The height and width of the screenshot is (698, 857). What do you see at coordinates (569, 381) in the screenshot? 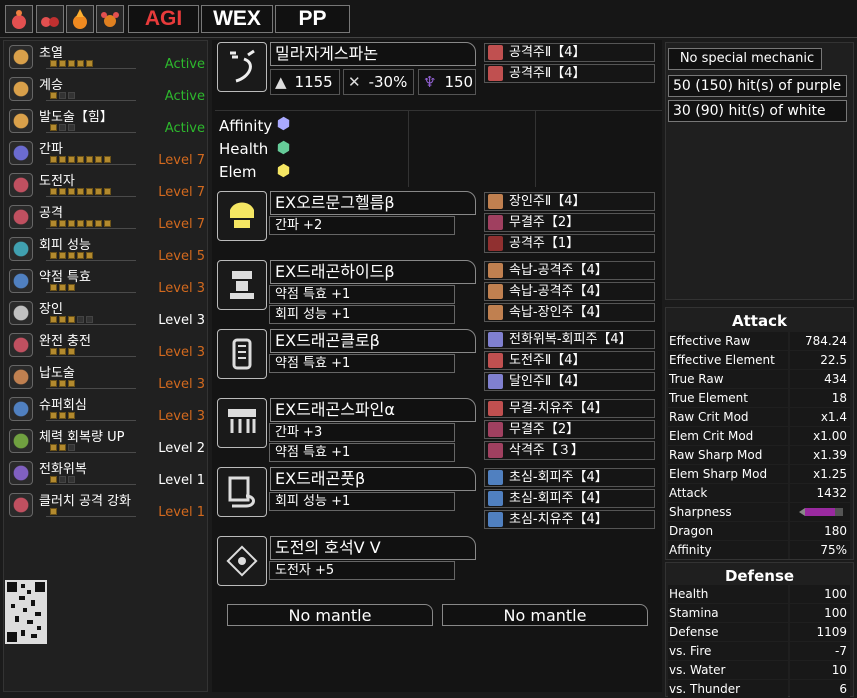
I see `decoration-slot: 달인주Ⅱ【4】` at bounding box center [569, 381].